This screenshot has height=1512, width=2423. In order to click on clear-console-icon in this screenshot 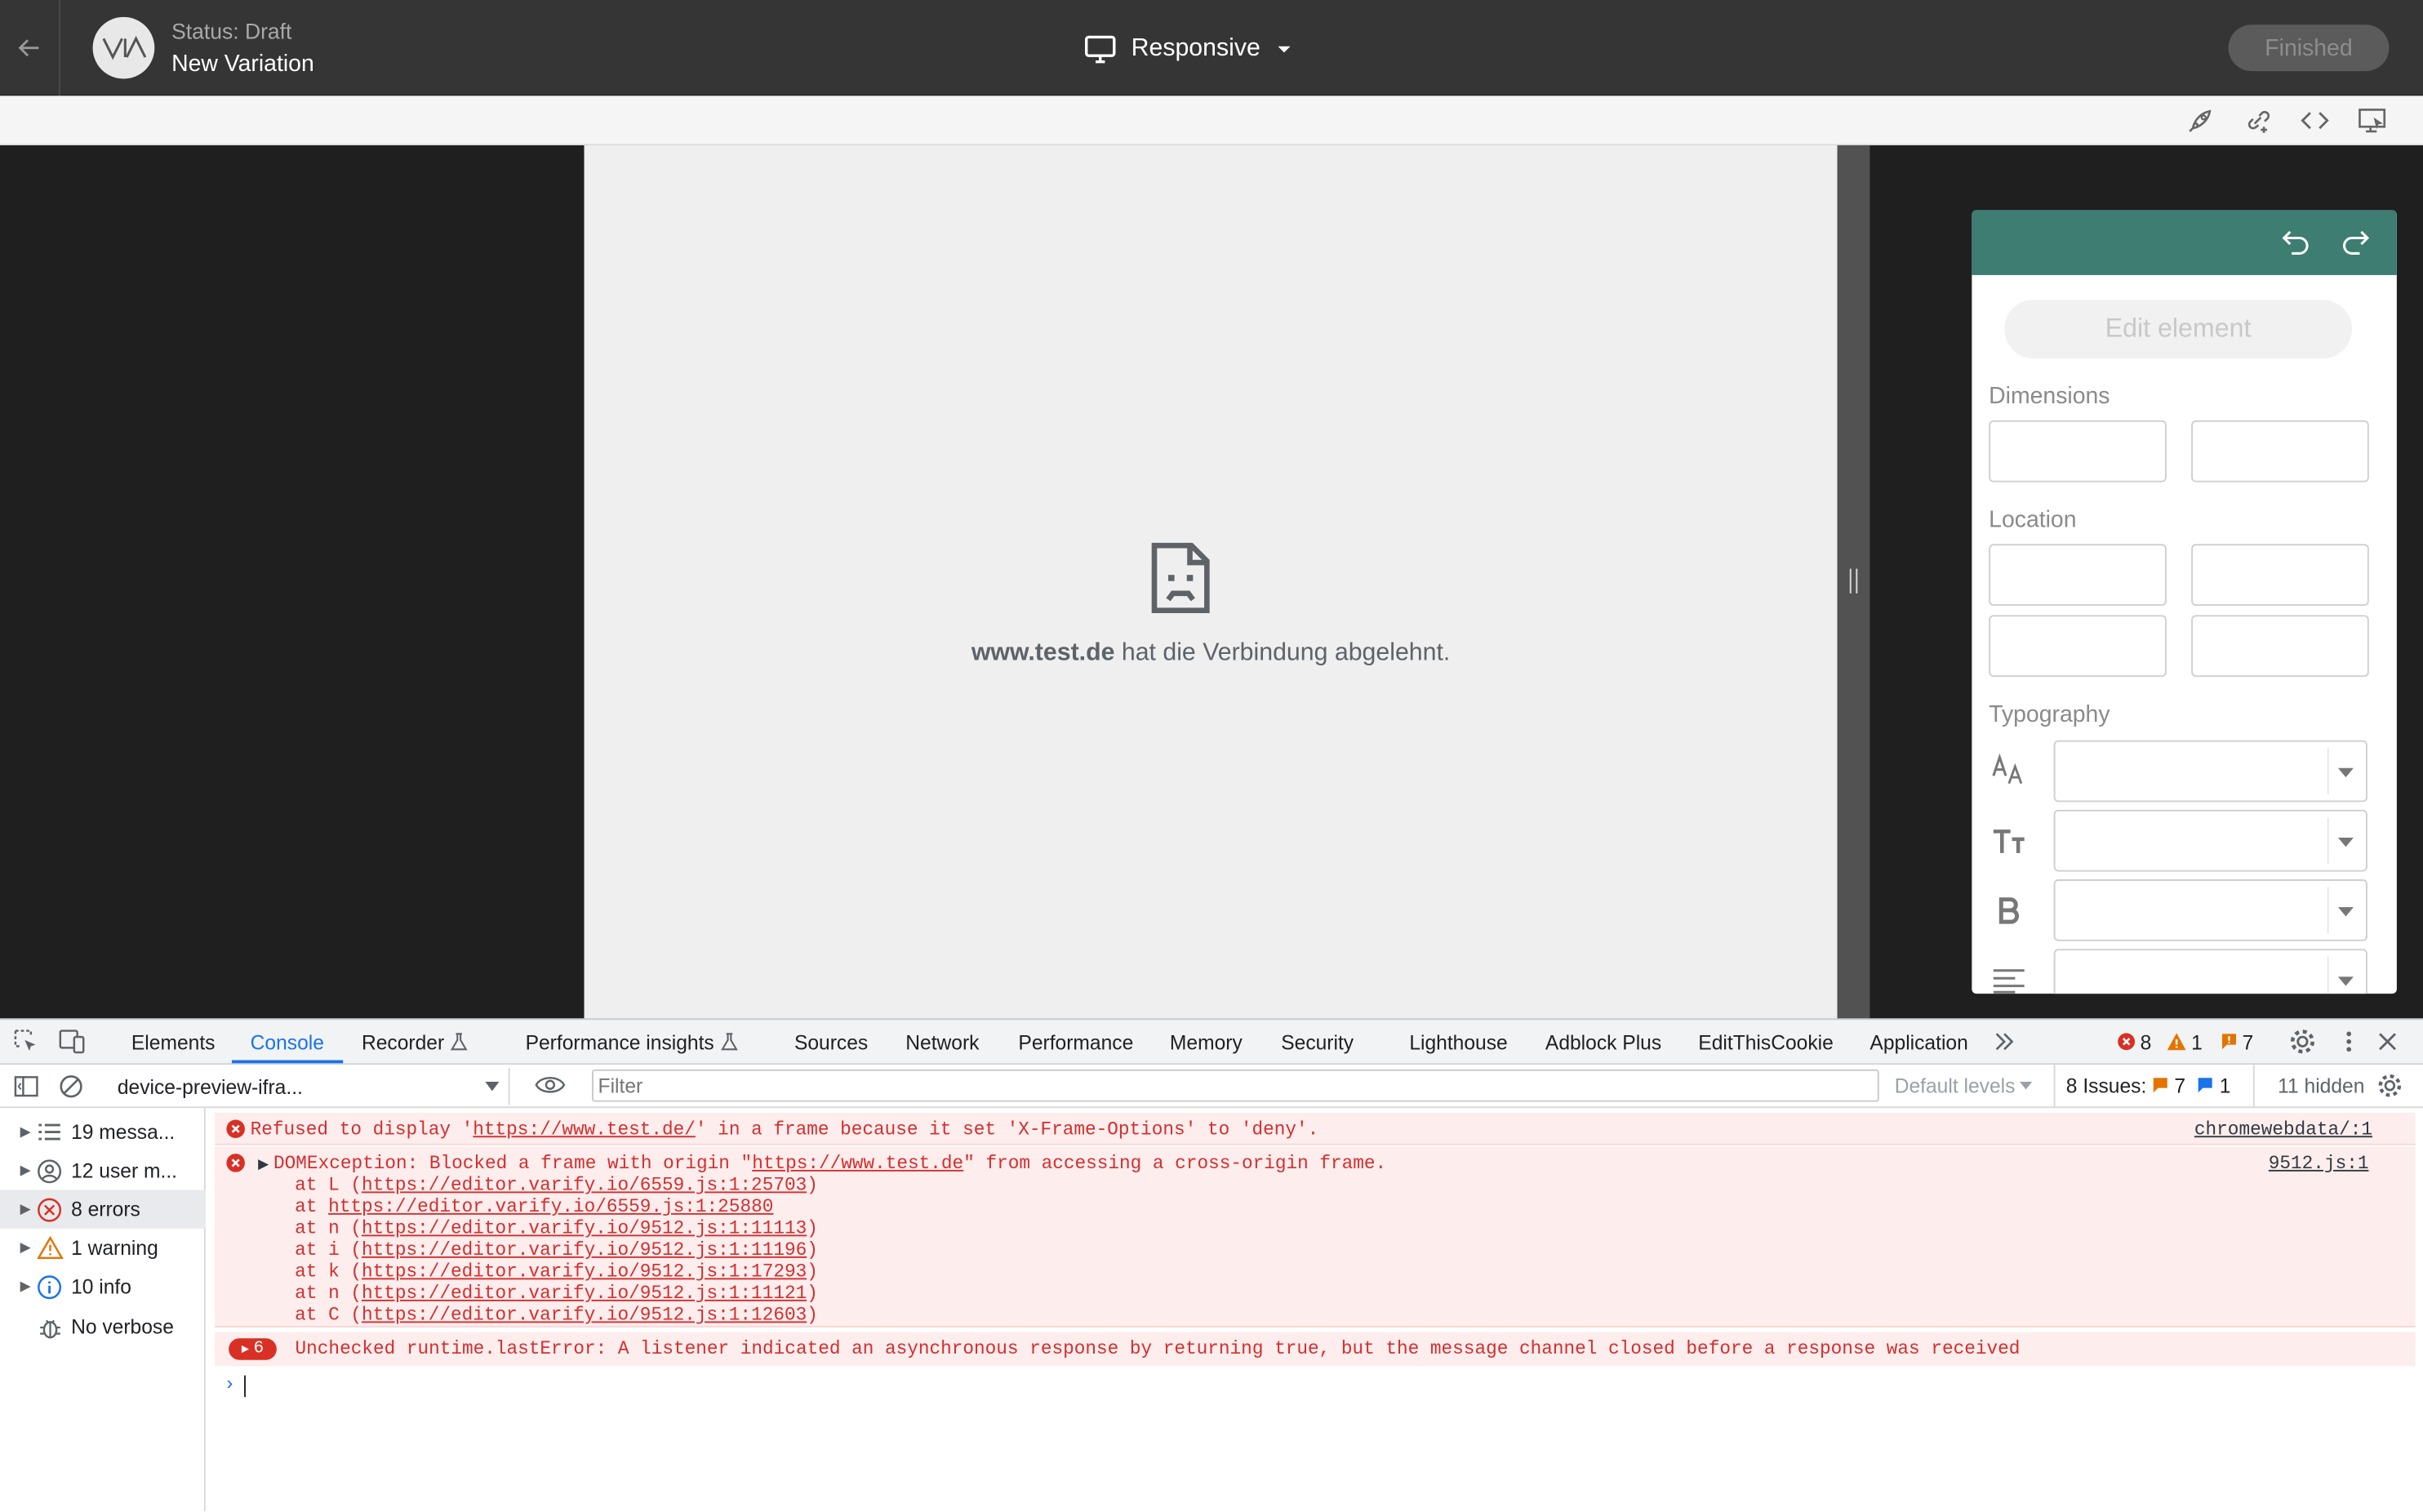, I will do `click(71, 1086)`.